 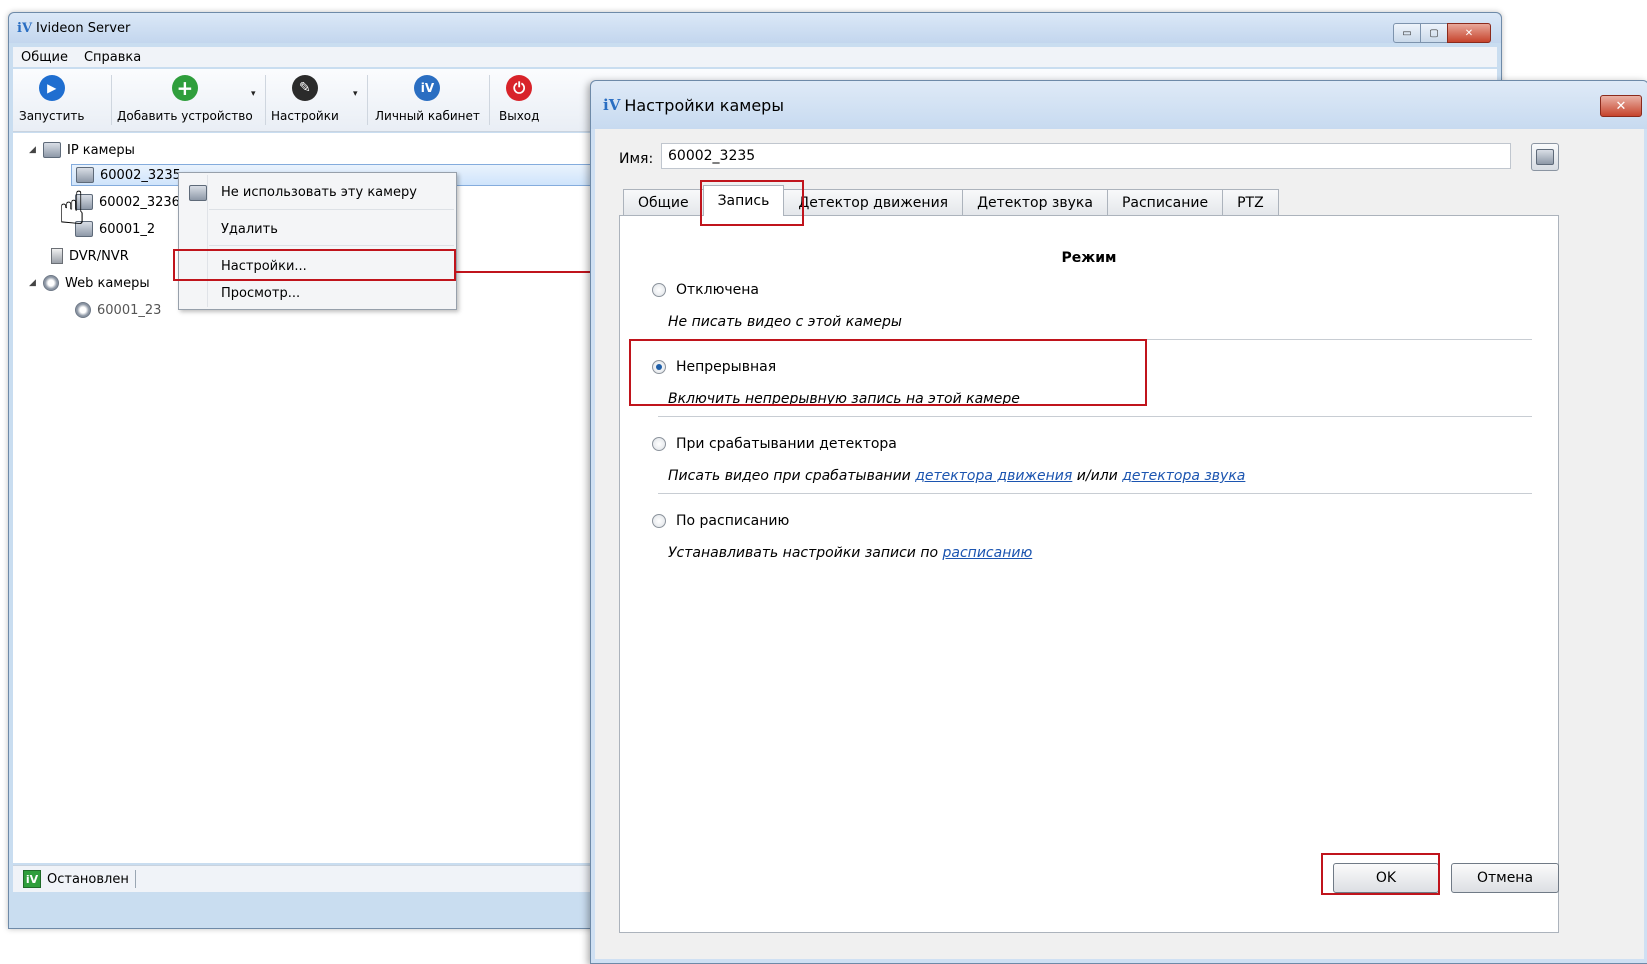 I want to click on radio-label: При срабатывании детектора, so click(x=786, y=444).